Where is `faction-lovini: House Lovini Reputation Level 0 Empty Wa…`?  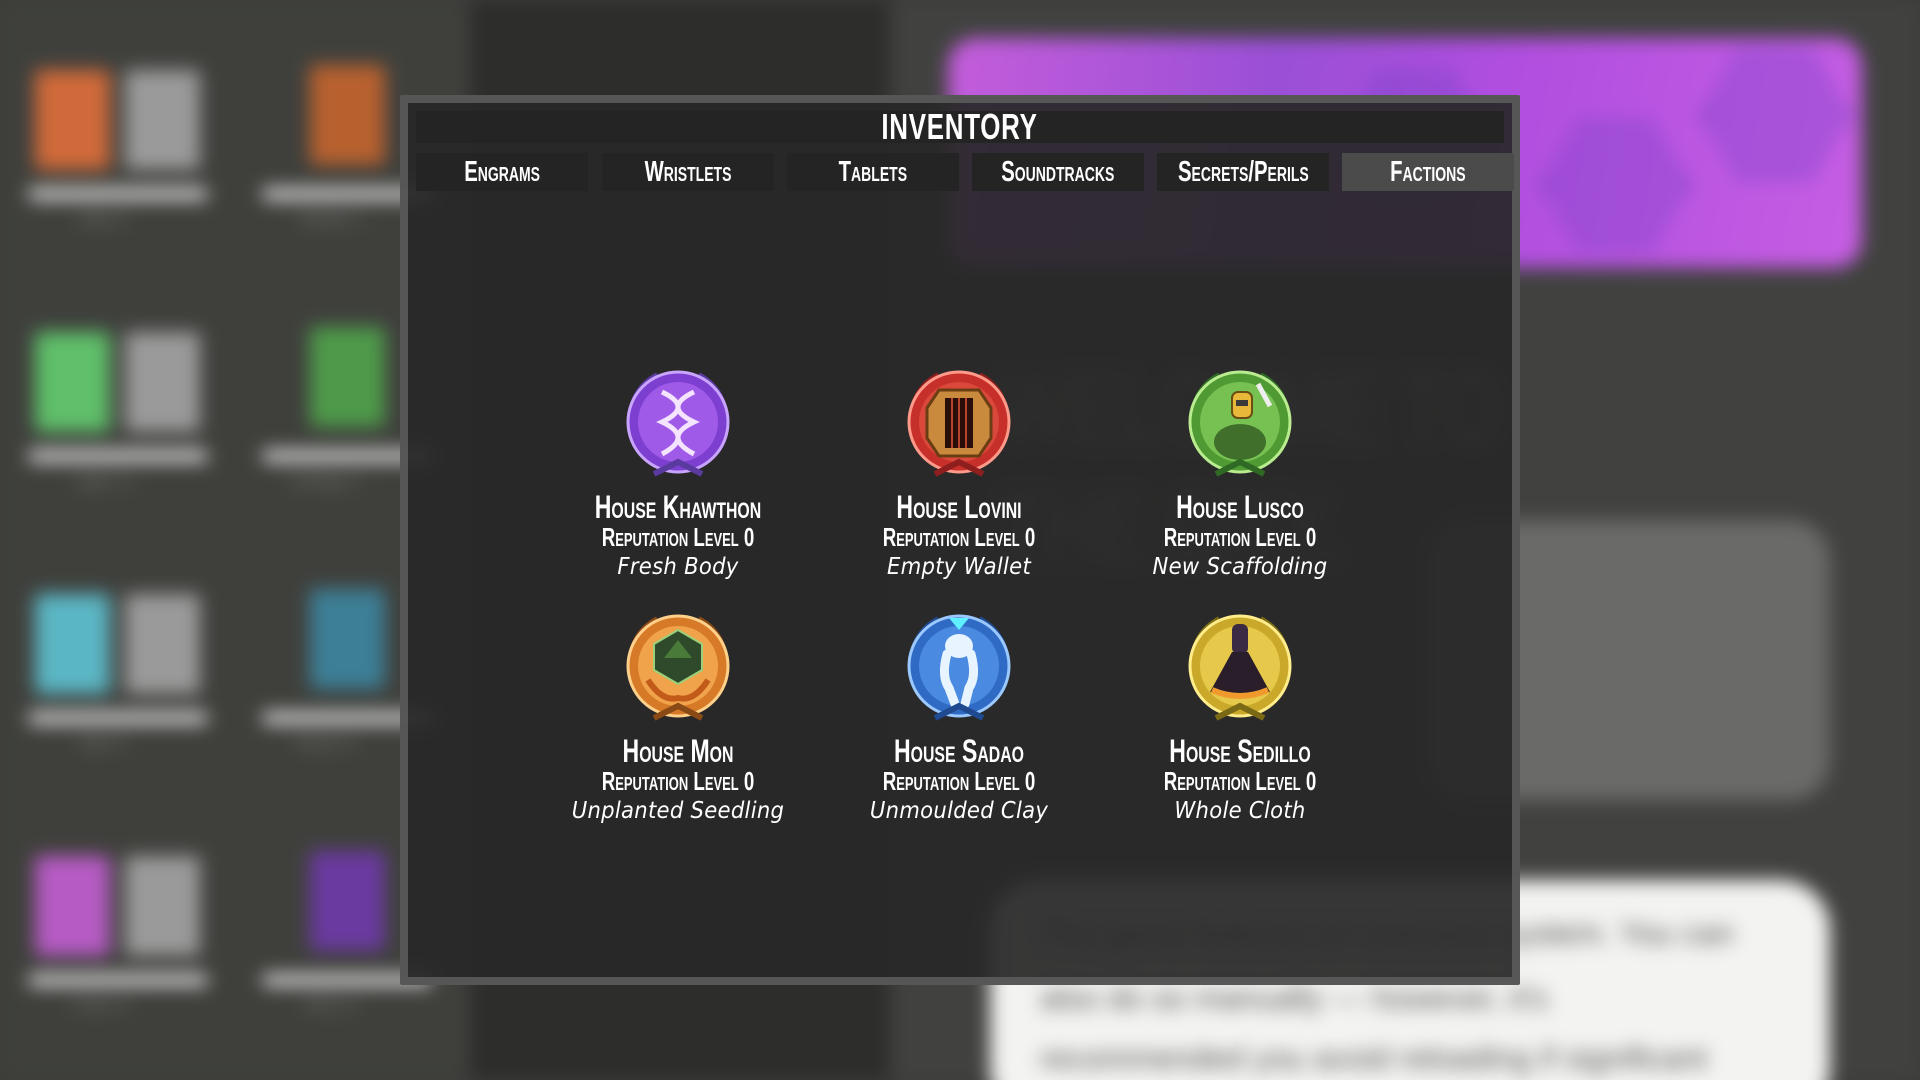
faction-lovini: House Lovini Reputation Level 0 Empty Wa… is located at coordinates (959, 472).